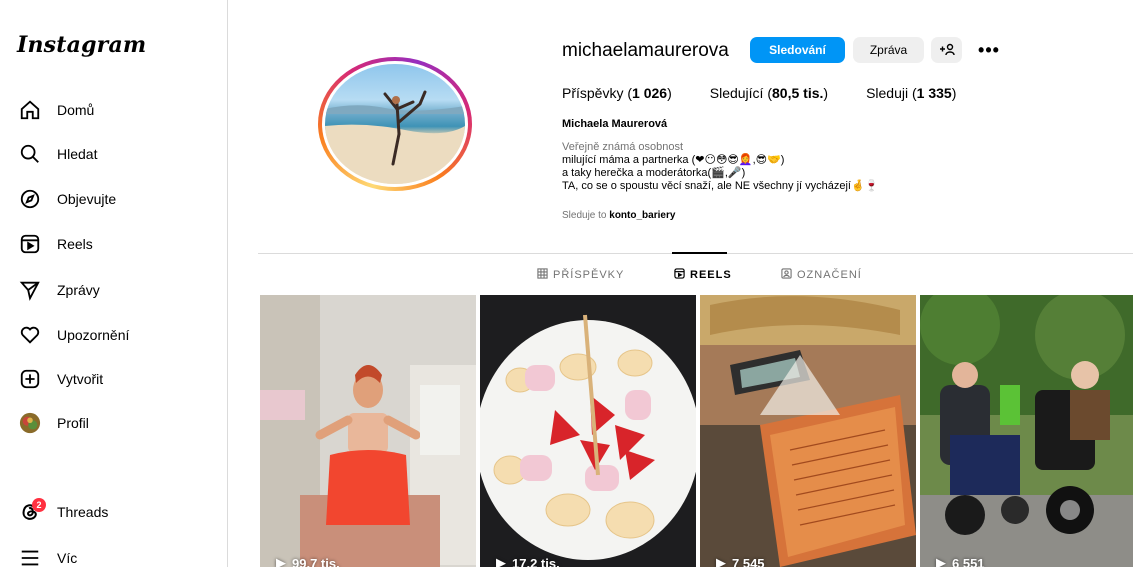  I want to click on add-user-icon, so click(947, 50).